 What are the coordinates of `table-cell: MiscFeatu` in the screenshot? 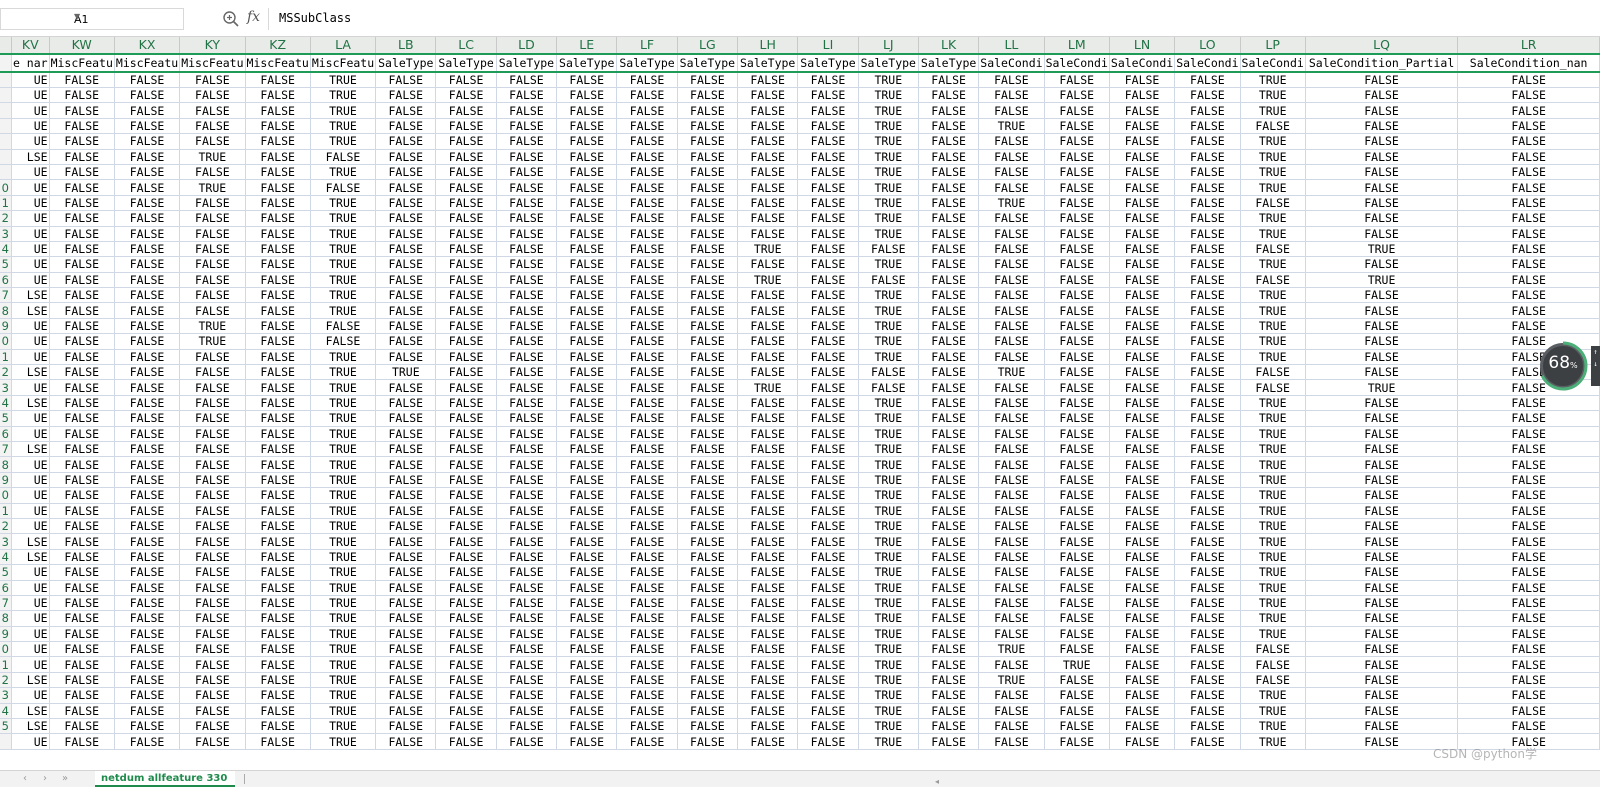 It's located at (343, 63).